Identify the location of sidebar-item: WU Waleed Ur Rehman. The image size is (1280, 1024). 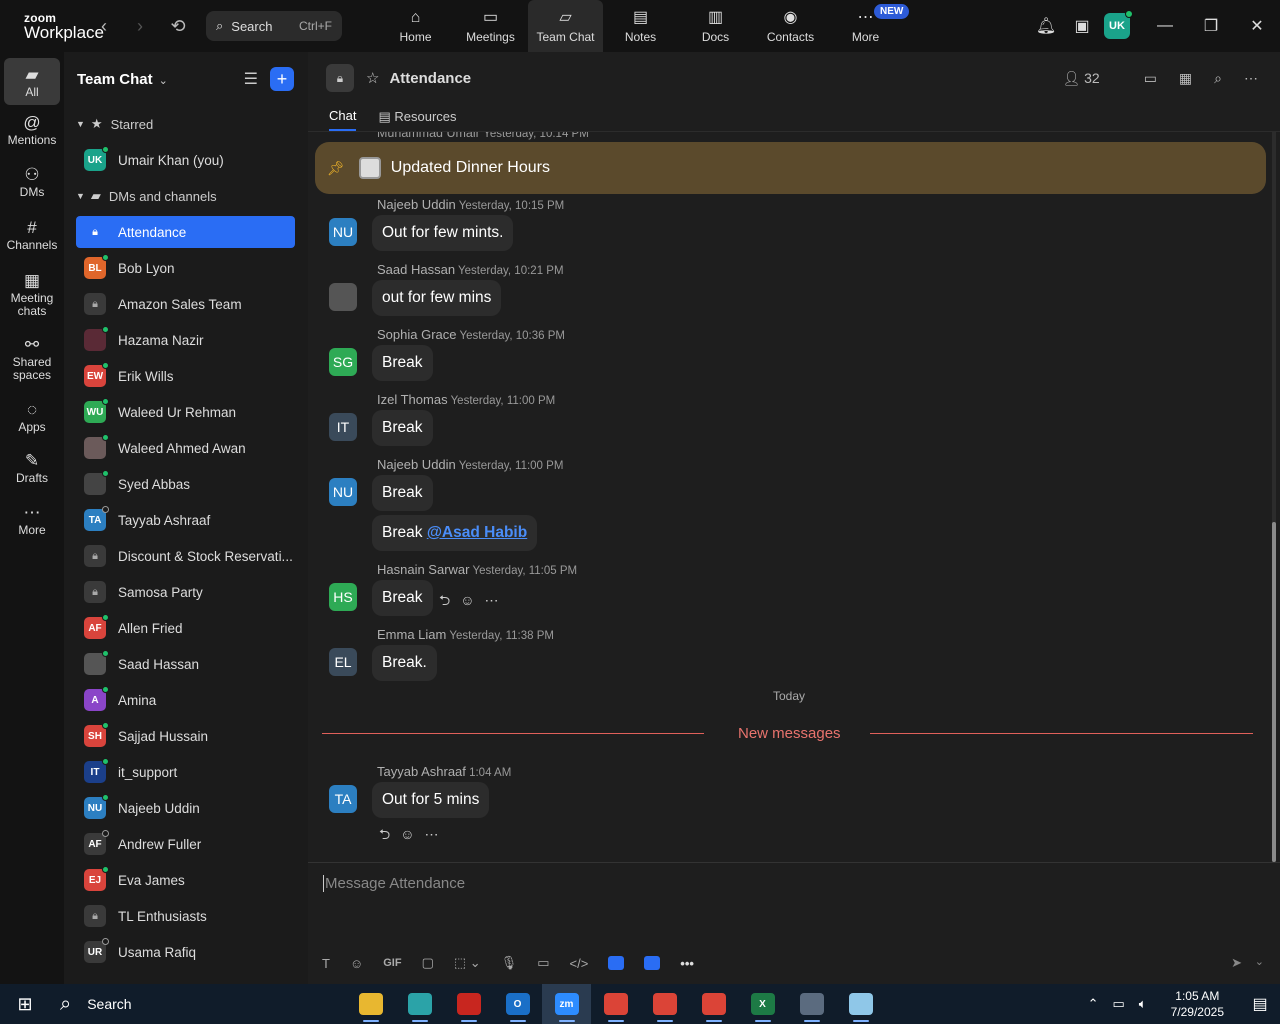
(186, 412).